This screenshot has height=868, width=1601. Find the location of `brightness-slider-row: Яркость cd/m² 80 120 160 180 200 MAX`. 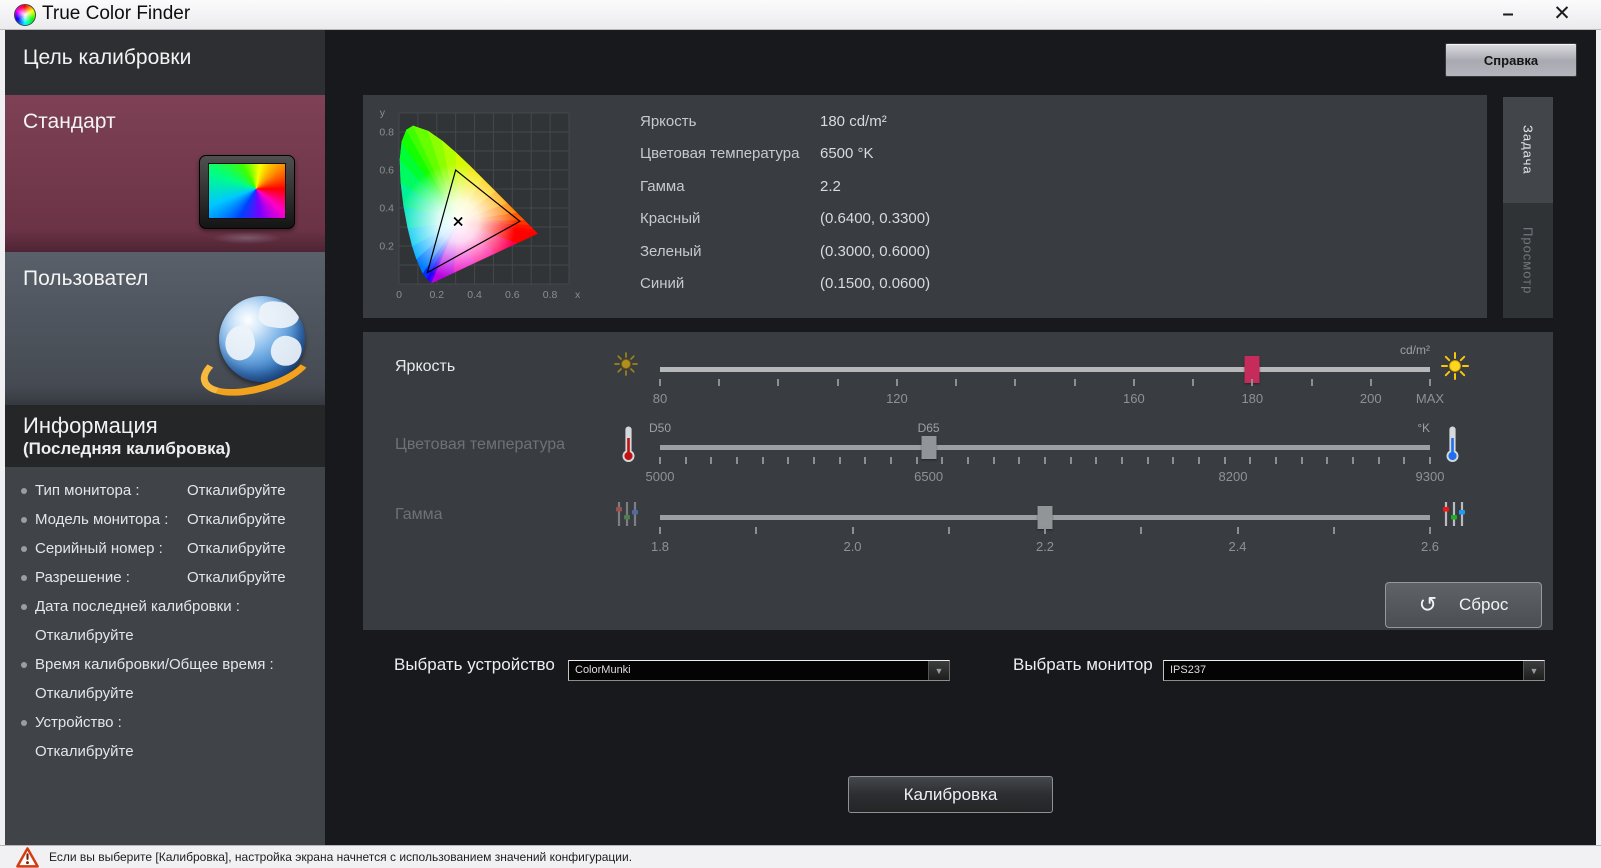

brightness-slider-row: Яркость cd/m² 80 120 160 180 200 MAX is located at coordinates (958, 384).